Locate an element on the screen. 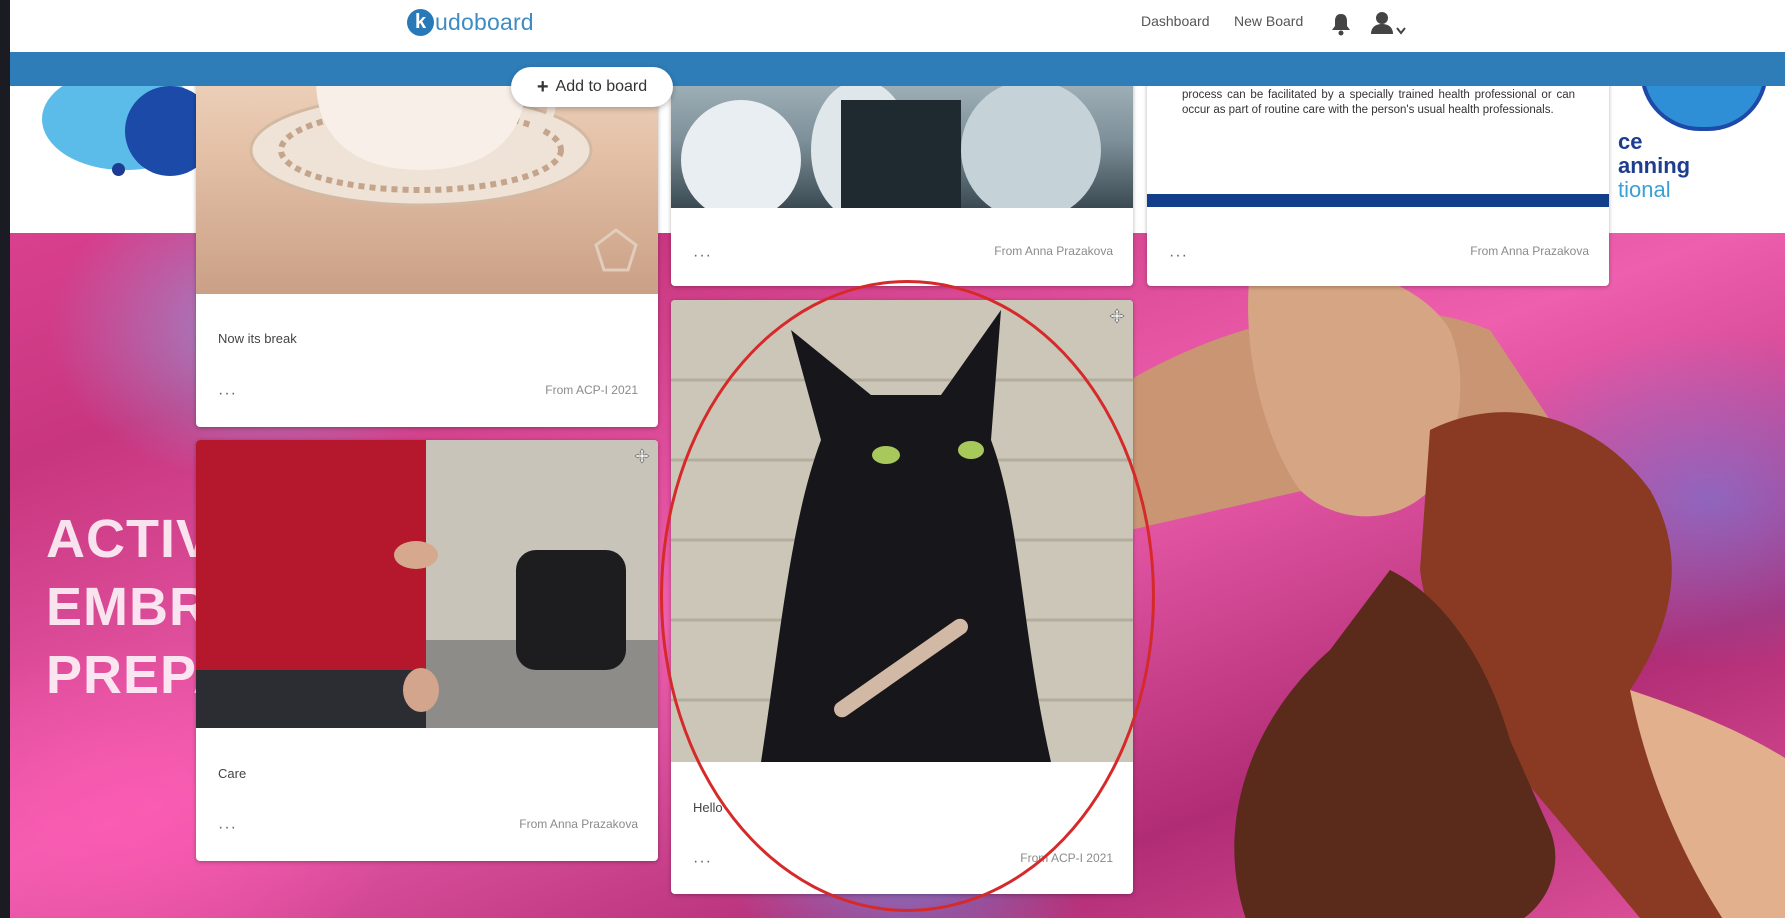  user-menu-icon is located at coordinates (1389, 24).